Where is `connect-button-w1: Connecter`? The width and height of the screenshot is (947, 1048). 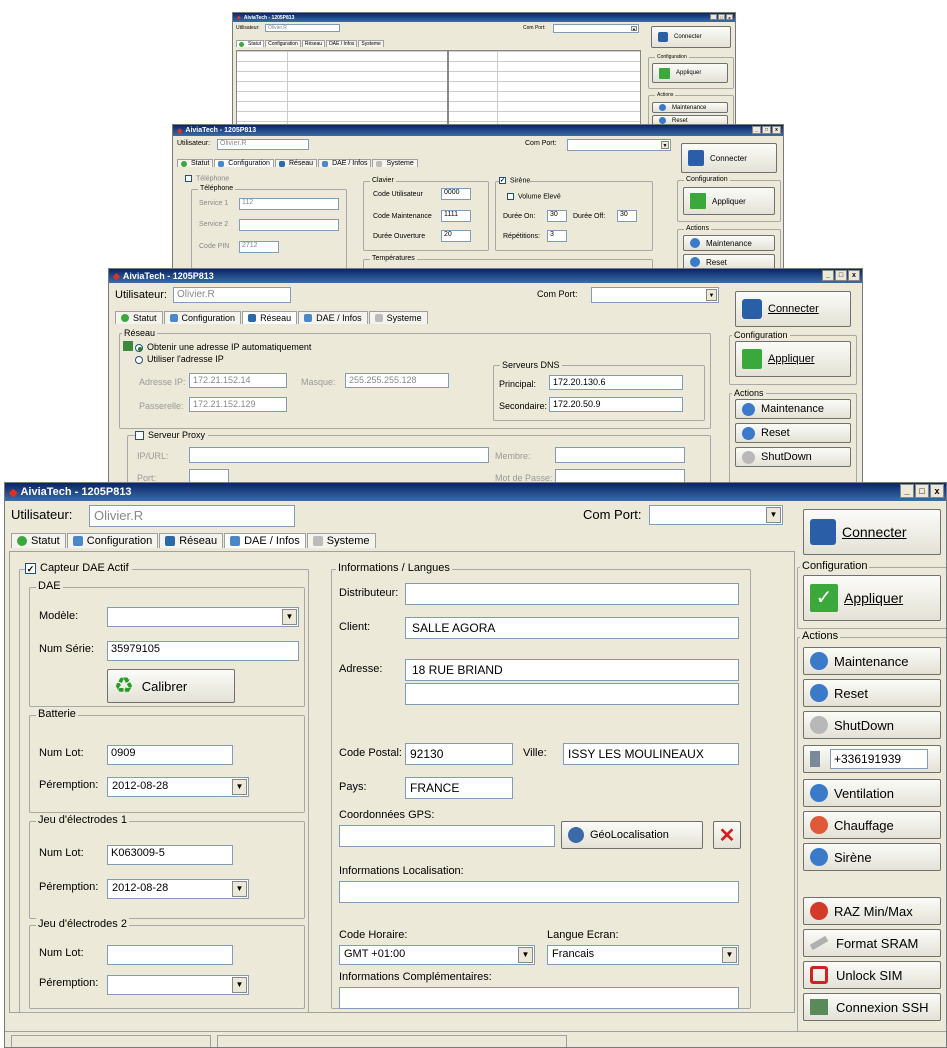
connect-button-w1: Connecter is located at coordinates (691, 37).